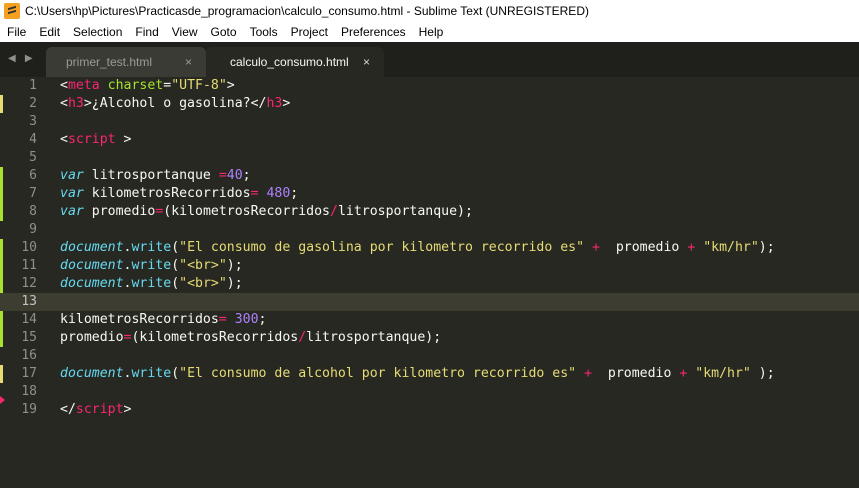 Image resolution: width=859 pixels, height=488 pixels. Describe the element at coordinates (429, 302) in the screenshot. I see `code-line: 13` at that location.